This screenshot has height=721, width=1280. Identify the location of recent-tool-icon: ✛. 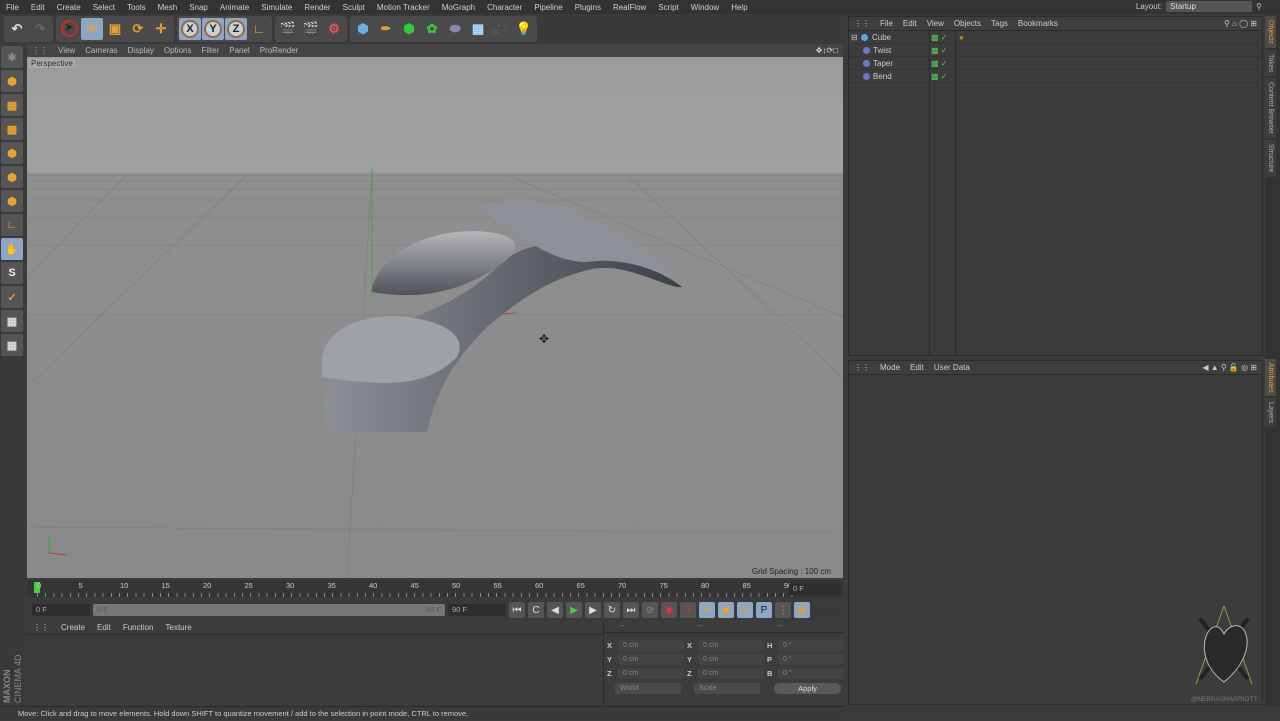
(161, 29).